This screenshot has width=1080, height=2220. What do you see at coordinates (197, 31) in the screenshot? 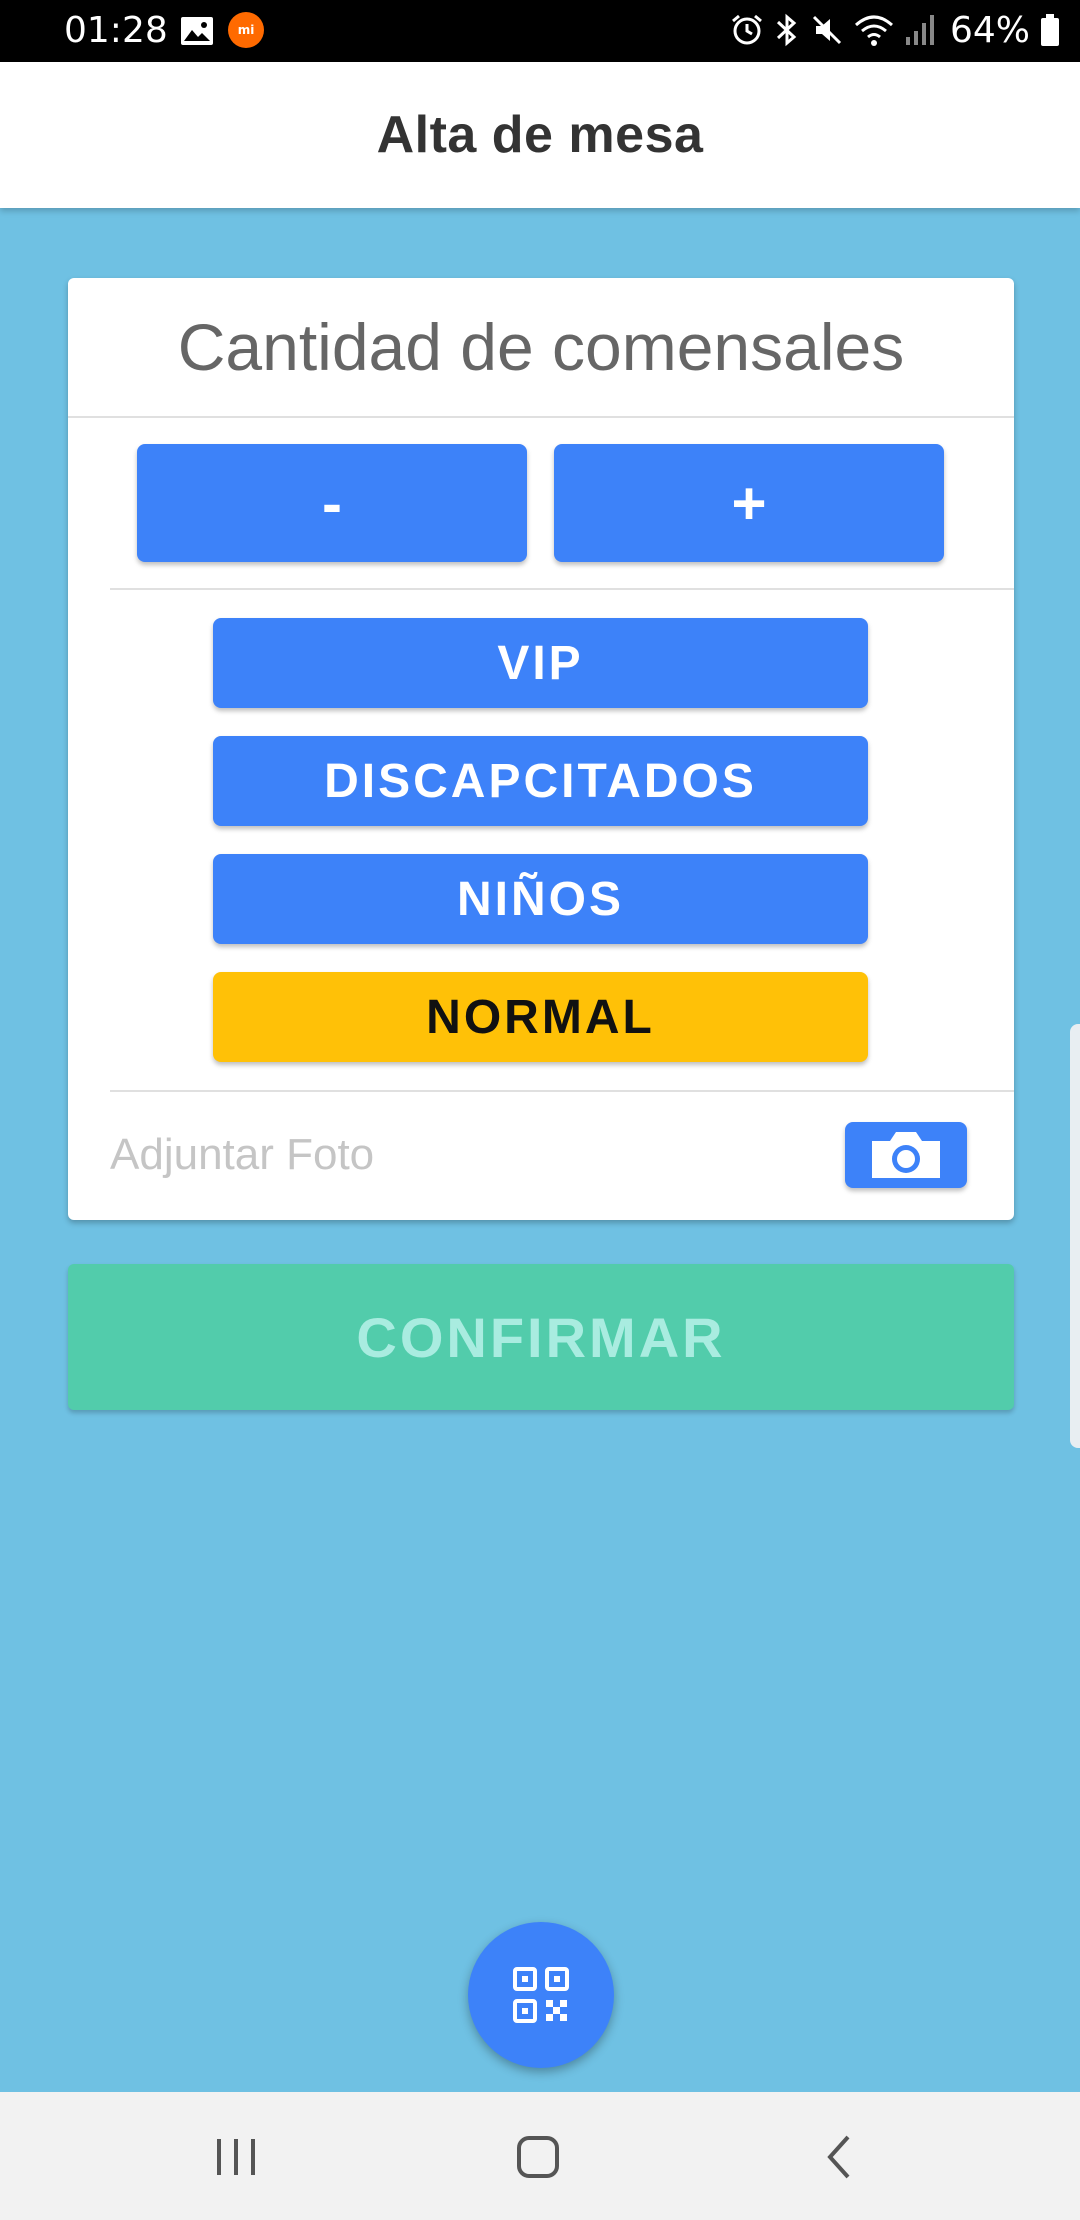
I see `gallery-icon` at bounding box center [197, 31].